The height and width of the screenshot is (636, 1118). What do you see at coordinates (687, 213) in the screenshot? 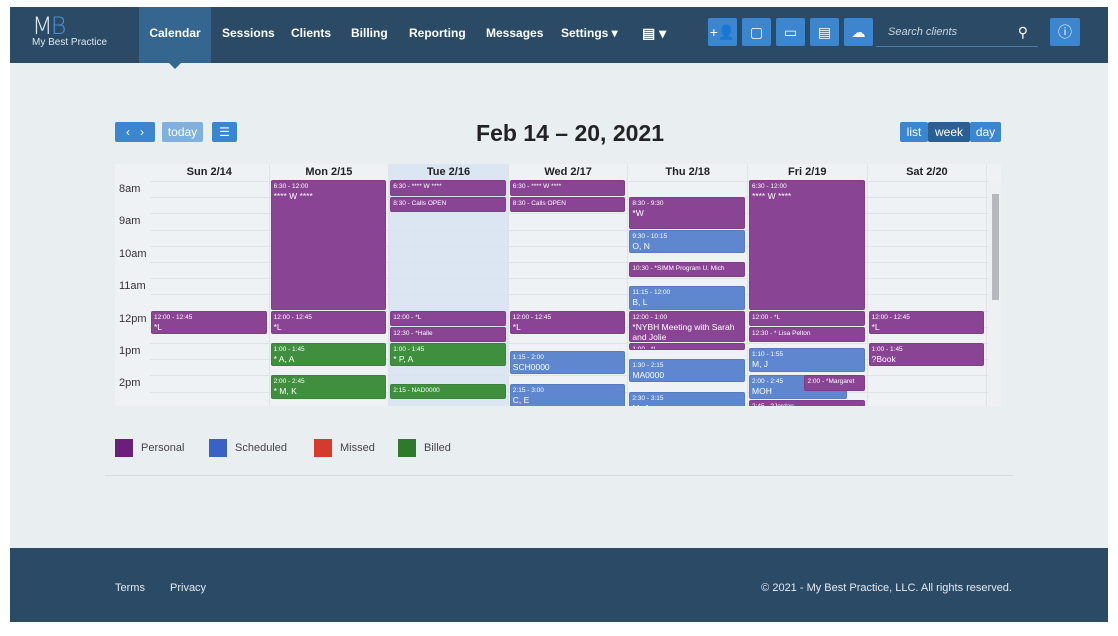
I see `calendar-event: 8:30 - 9:30 *W` at bounding box center [687, 213].